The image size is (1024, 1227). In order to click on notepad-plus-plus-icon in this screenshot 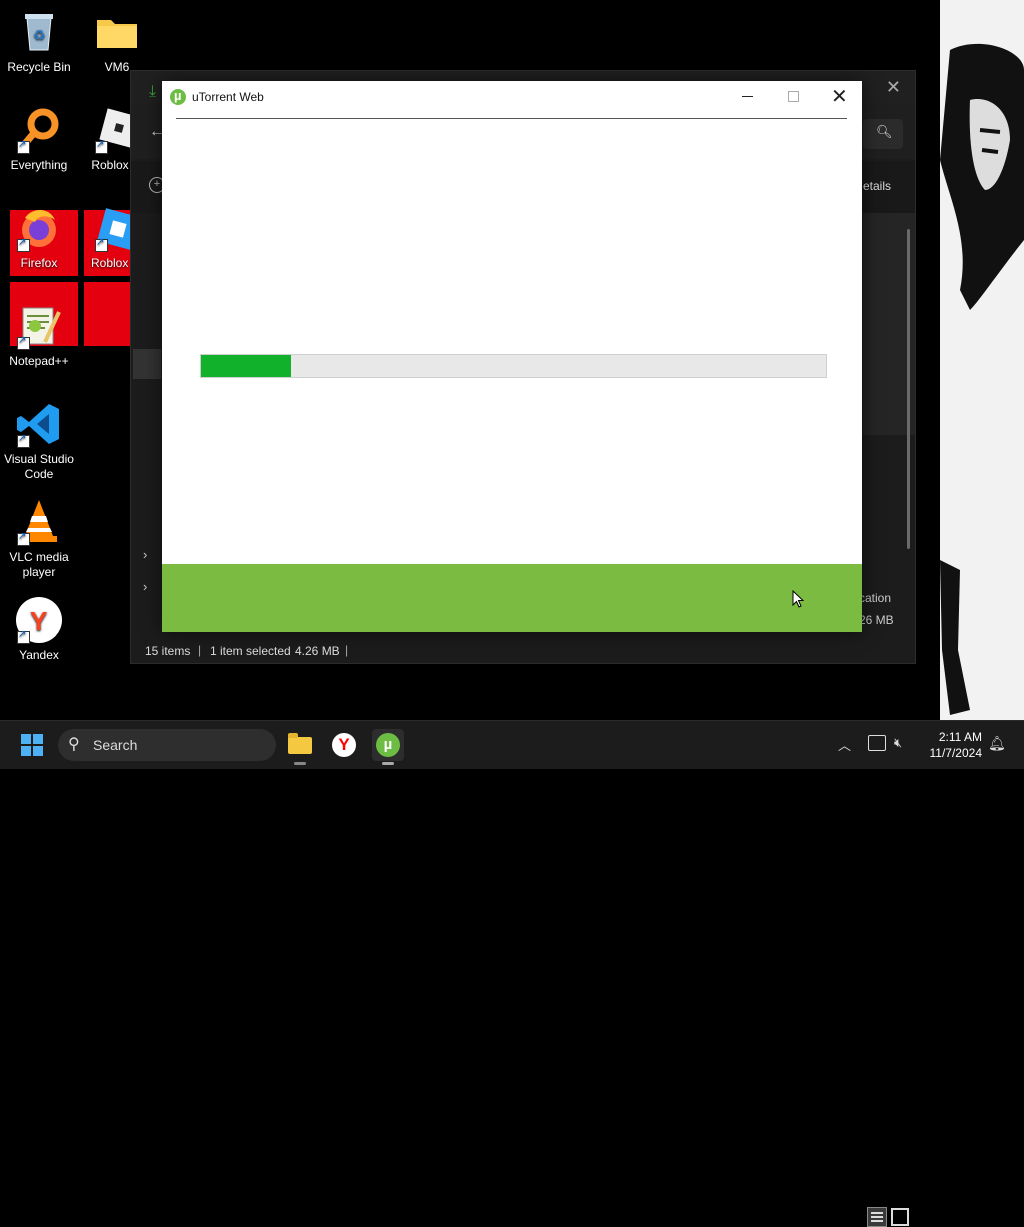, I will do `click(39, 326)`.